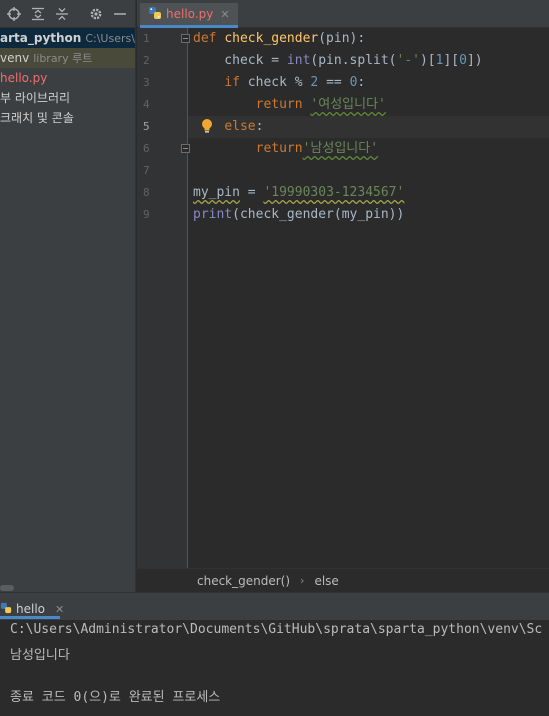  What do you see at coordinates (146, 170) in the screenshot?
I see `line-number: 7` at bounding box center [146, 170].